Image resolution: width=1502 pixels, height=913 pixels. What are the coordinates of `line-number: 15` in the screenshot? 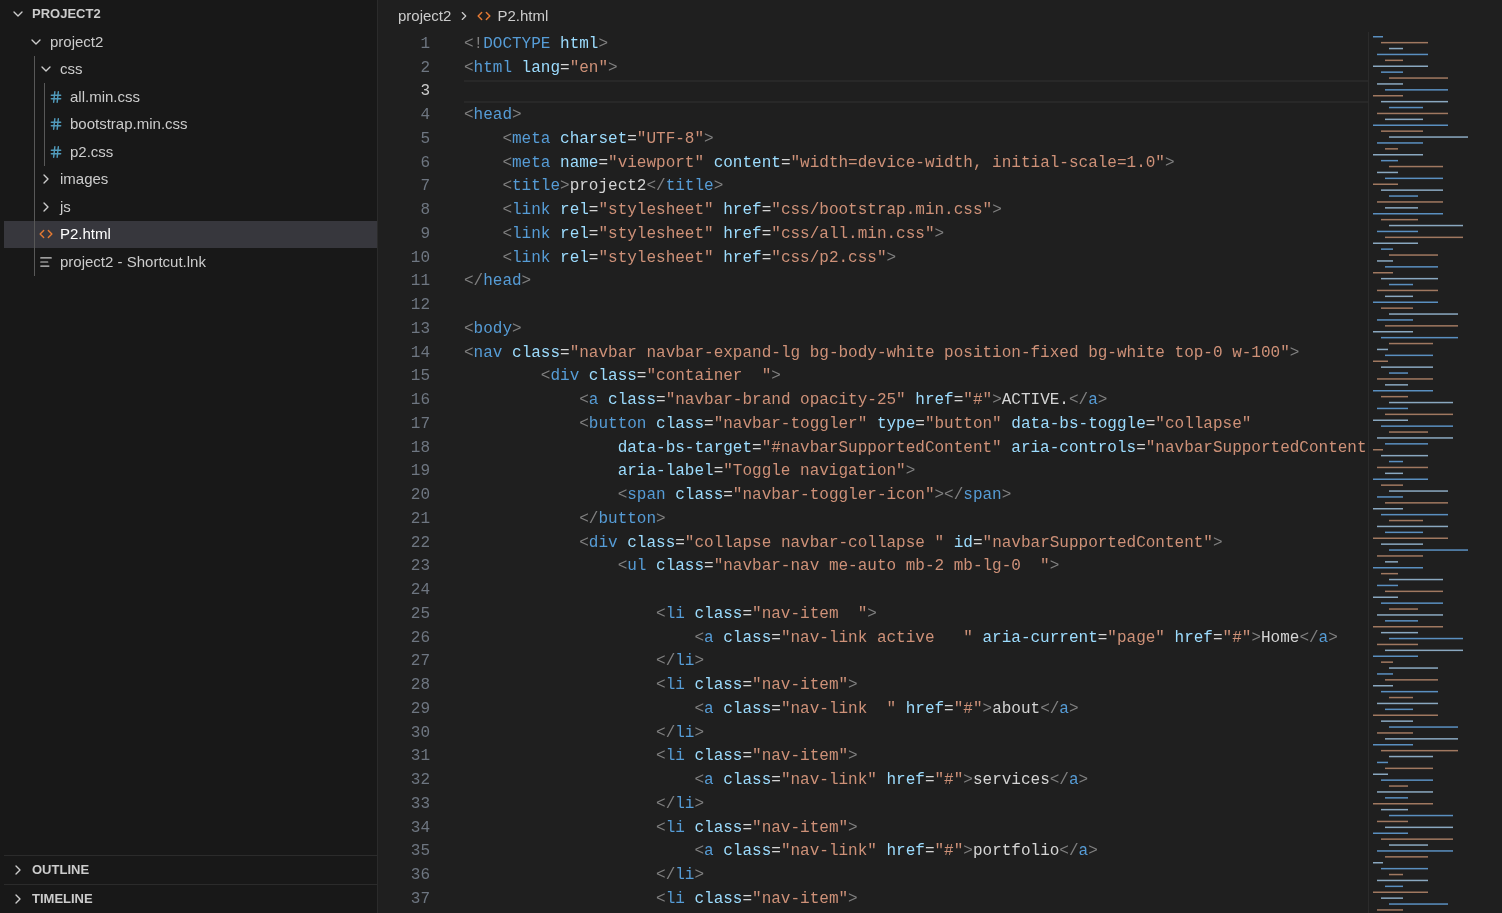 It's located at (419, 377).